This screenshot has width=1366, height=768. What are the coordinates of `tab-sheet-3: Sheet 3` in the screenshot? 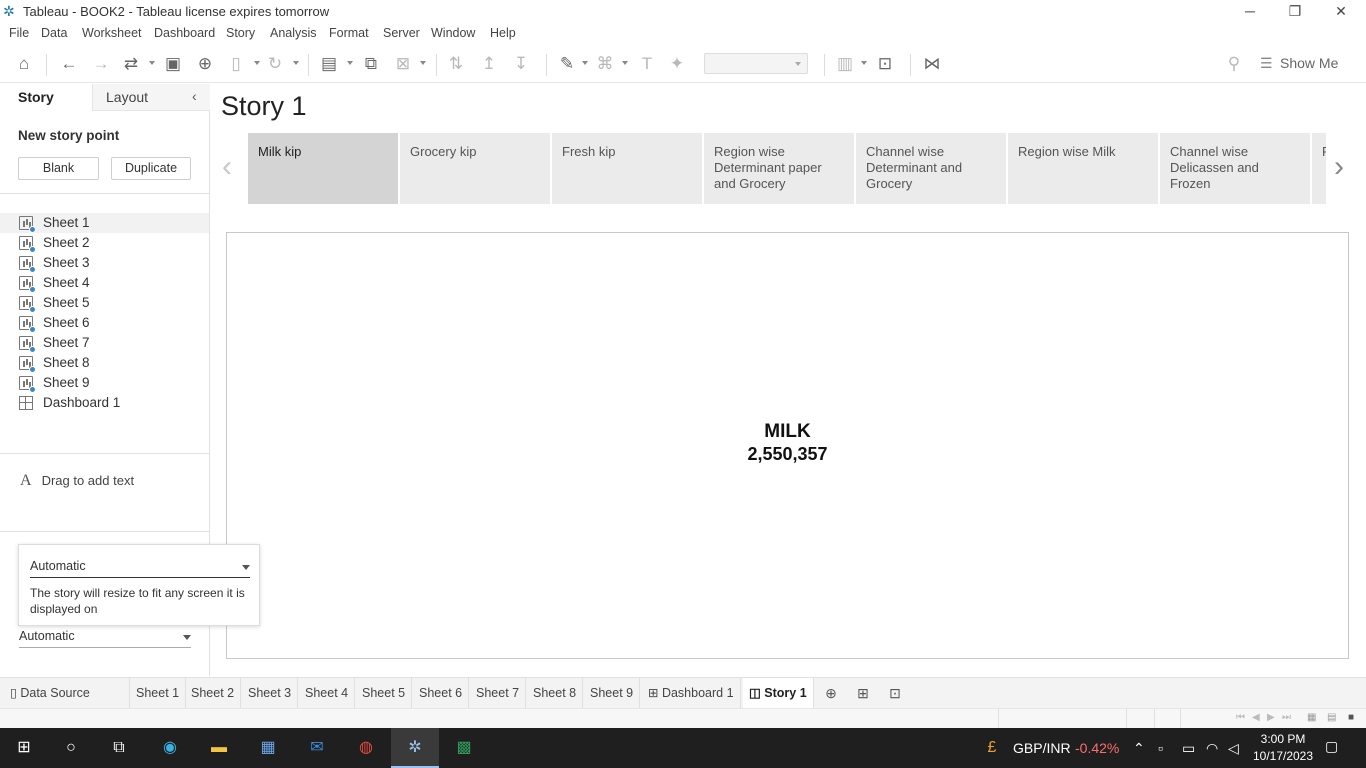 It's located at (270, 693).